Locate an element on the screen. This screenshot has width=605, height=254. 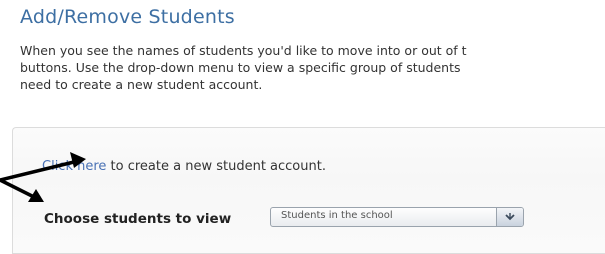
select-dropdown-button is located at coordinates (509, 217).